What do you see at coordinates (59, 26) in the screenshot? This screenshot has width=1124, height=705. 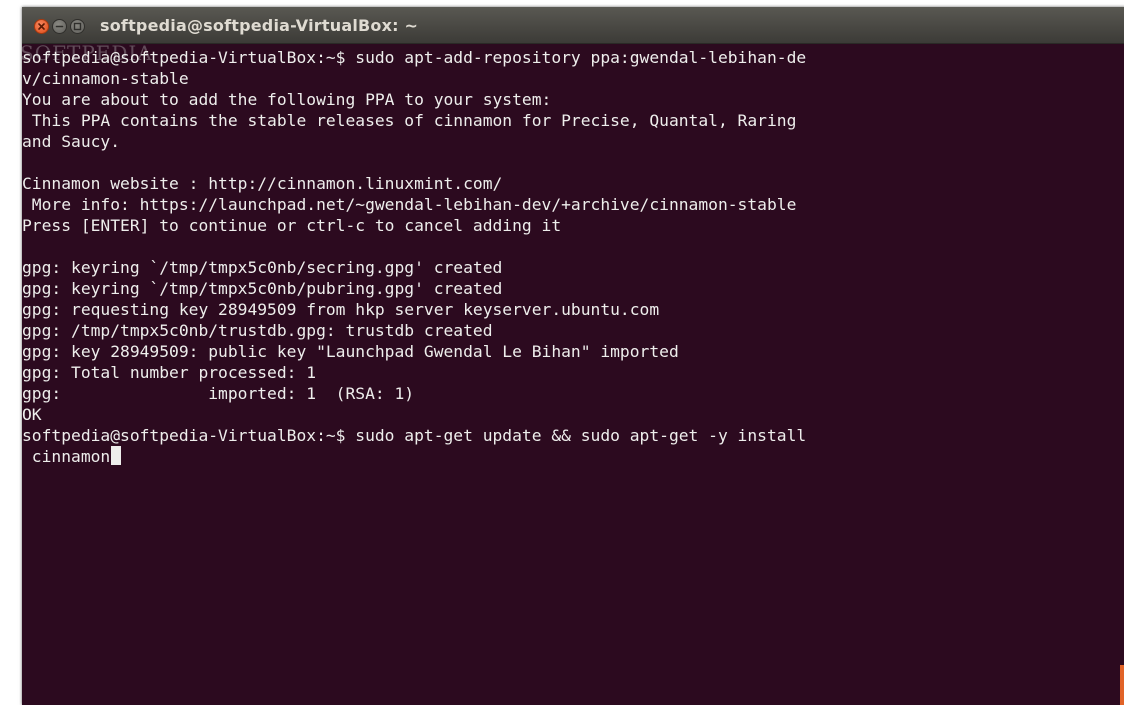 I see `minimize-icon` at bounding box center [59, 26].